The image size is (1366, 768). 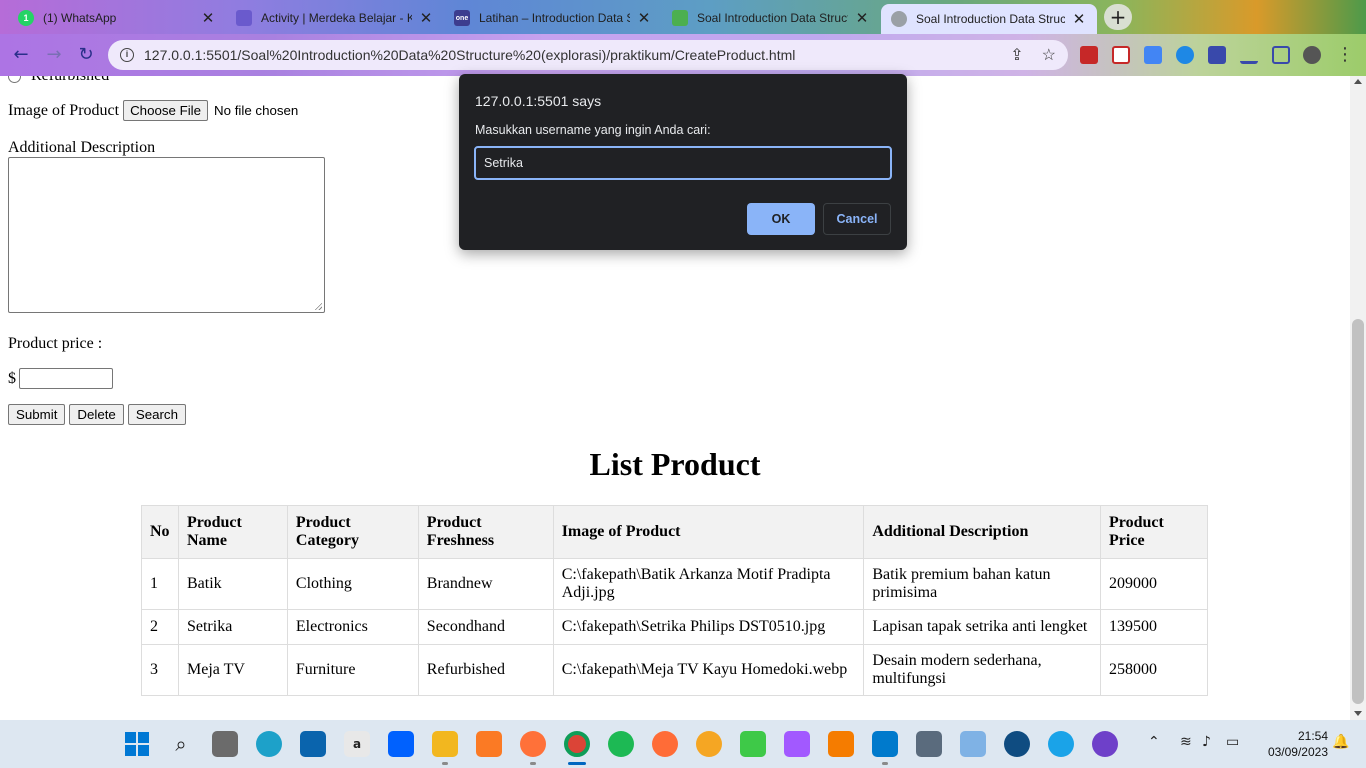 I want to click on dropbox-icon, so click(x=401, y=744).